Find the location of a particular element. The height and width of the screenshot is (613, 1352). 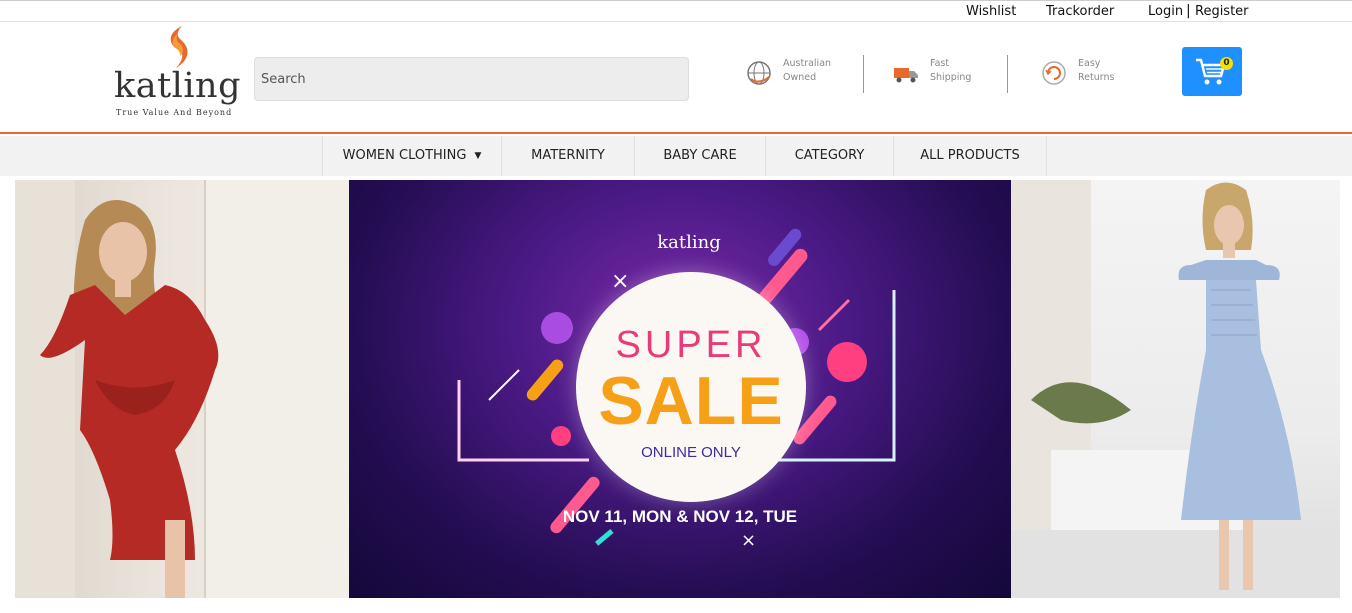

brand-logo: katling True Value And Beyond is located at coordinates (176, 72).